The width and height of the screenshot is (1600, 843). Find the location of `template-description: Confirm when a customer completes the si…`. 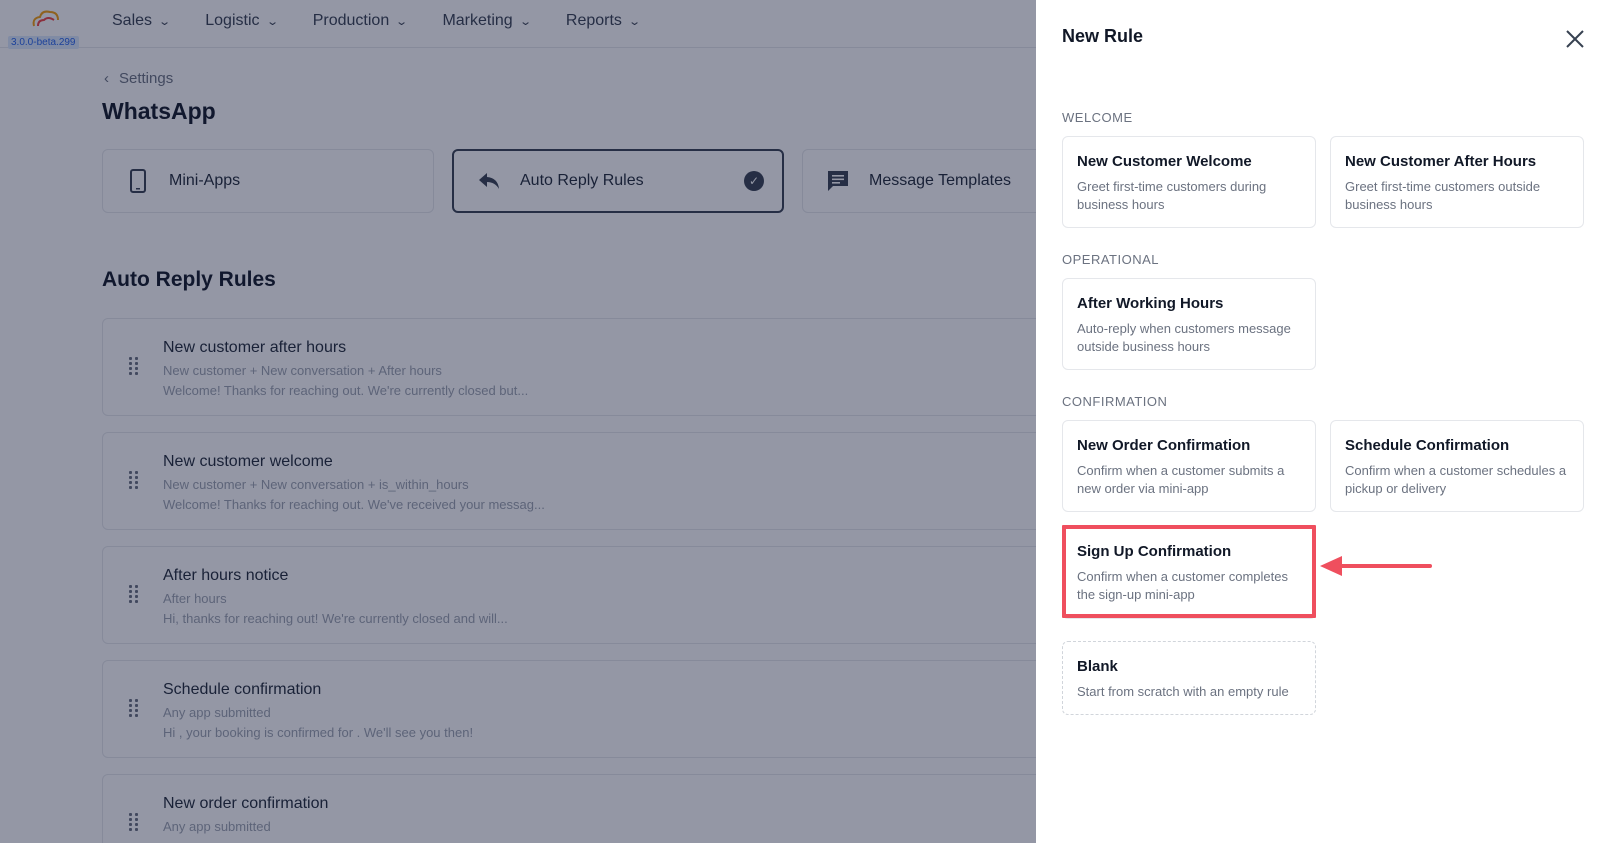

template-description: Confirm when a customer completes the si… is located at coordinates (1182, 585).